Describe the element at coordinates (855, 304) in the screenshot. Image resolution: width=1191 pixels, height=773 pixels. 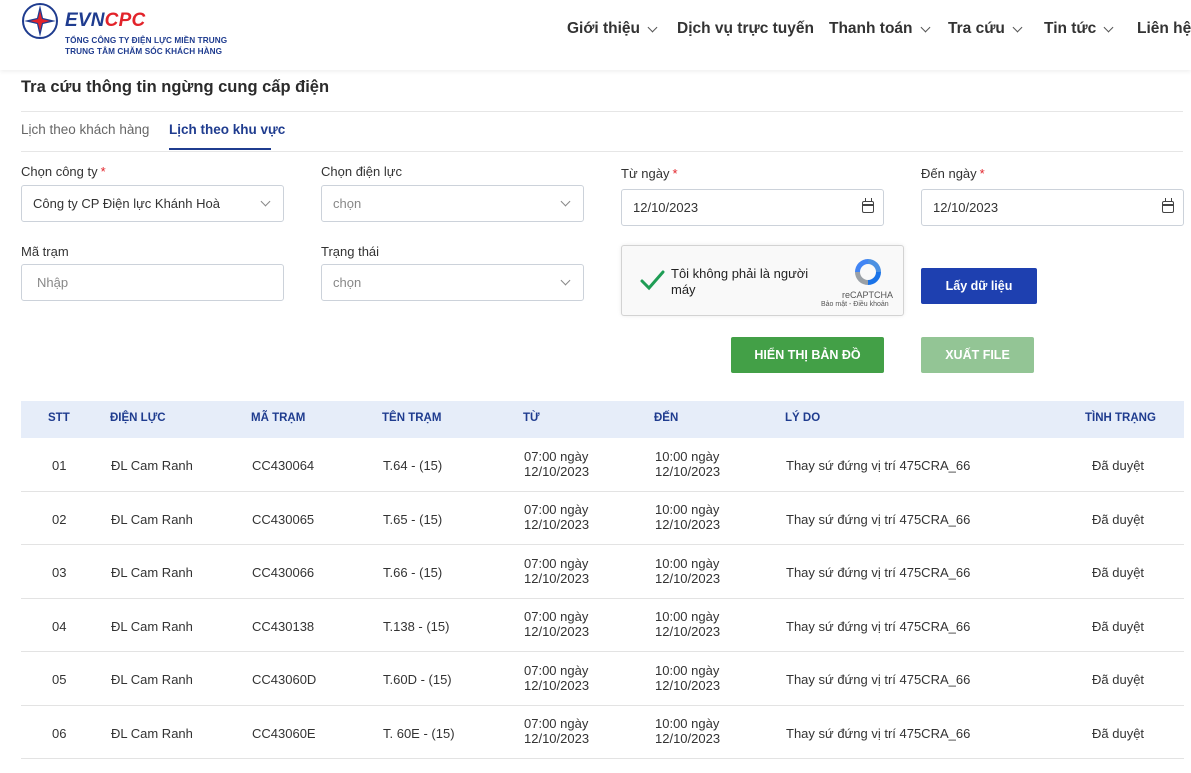
I see `recaptcha-links: Bảo mật - Điều khoản` at that location.